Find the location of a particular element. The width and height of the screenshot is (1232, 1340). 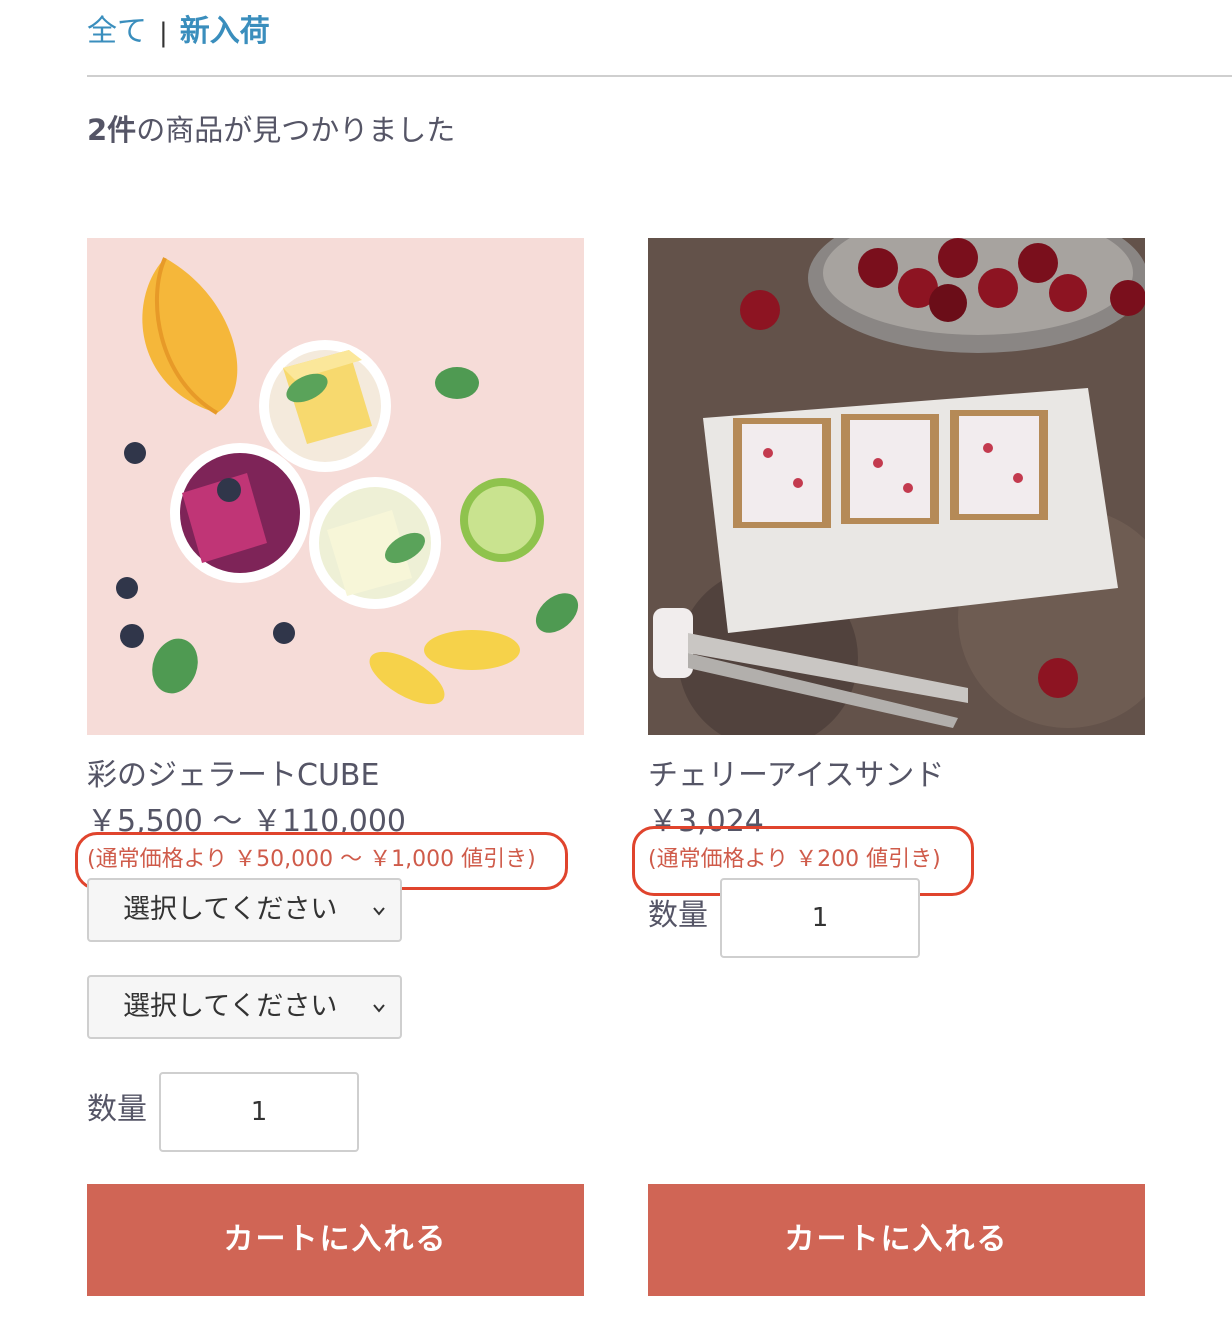

product-name: 彩のジェラートCUBE is located at coordinates (233, 776).